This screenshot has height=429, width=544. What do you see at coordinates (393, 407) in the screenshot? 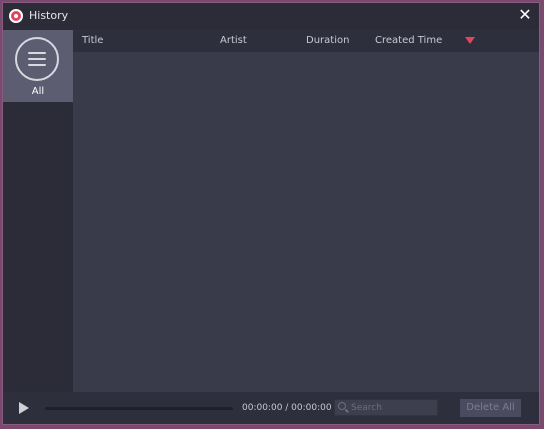
I see `search-input` at bounding box center [393, 407].